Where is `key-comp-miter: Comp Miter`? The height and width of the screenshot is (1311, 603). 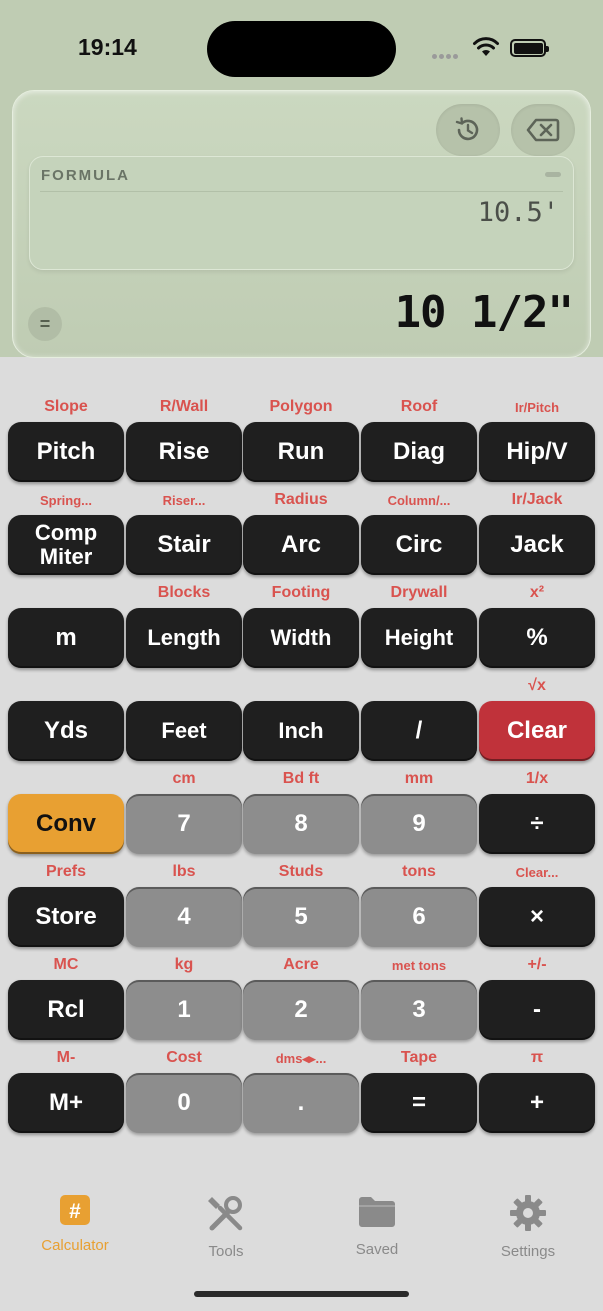
key-comp-miter: Comp Miter is located at coordinates (66, 545).